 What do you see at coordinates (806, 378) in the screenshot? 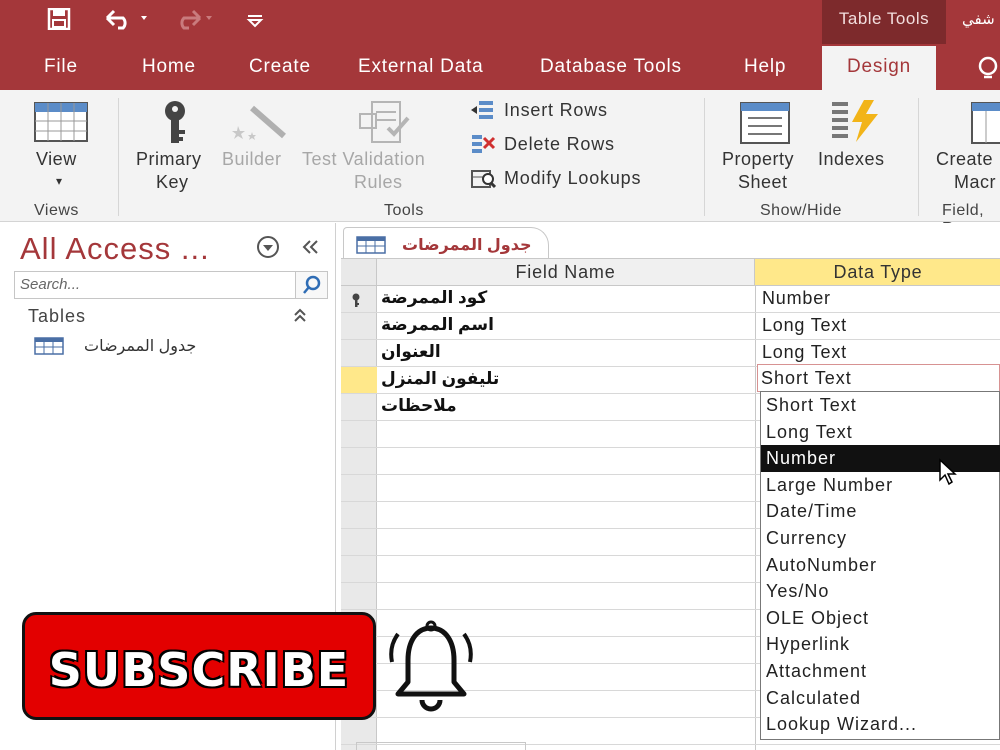
I see `data-type-current-value: Short Text` at bounding box center [806, 378].